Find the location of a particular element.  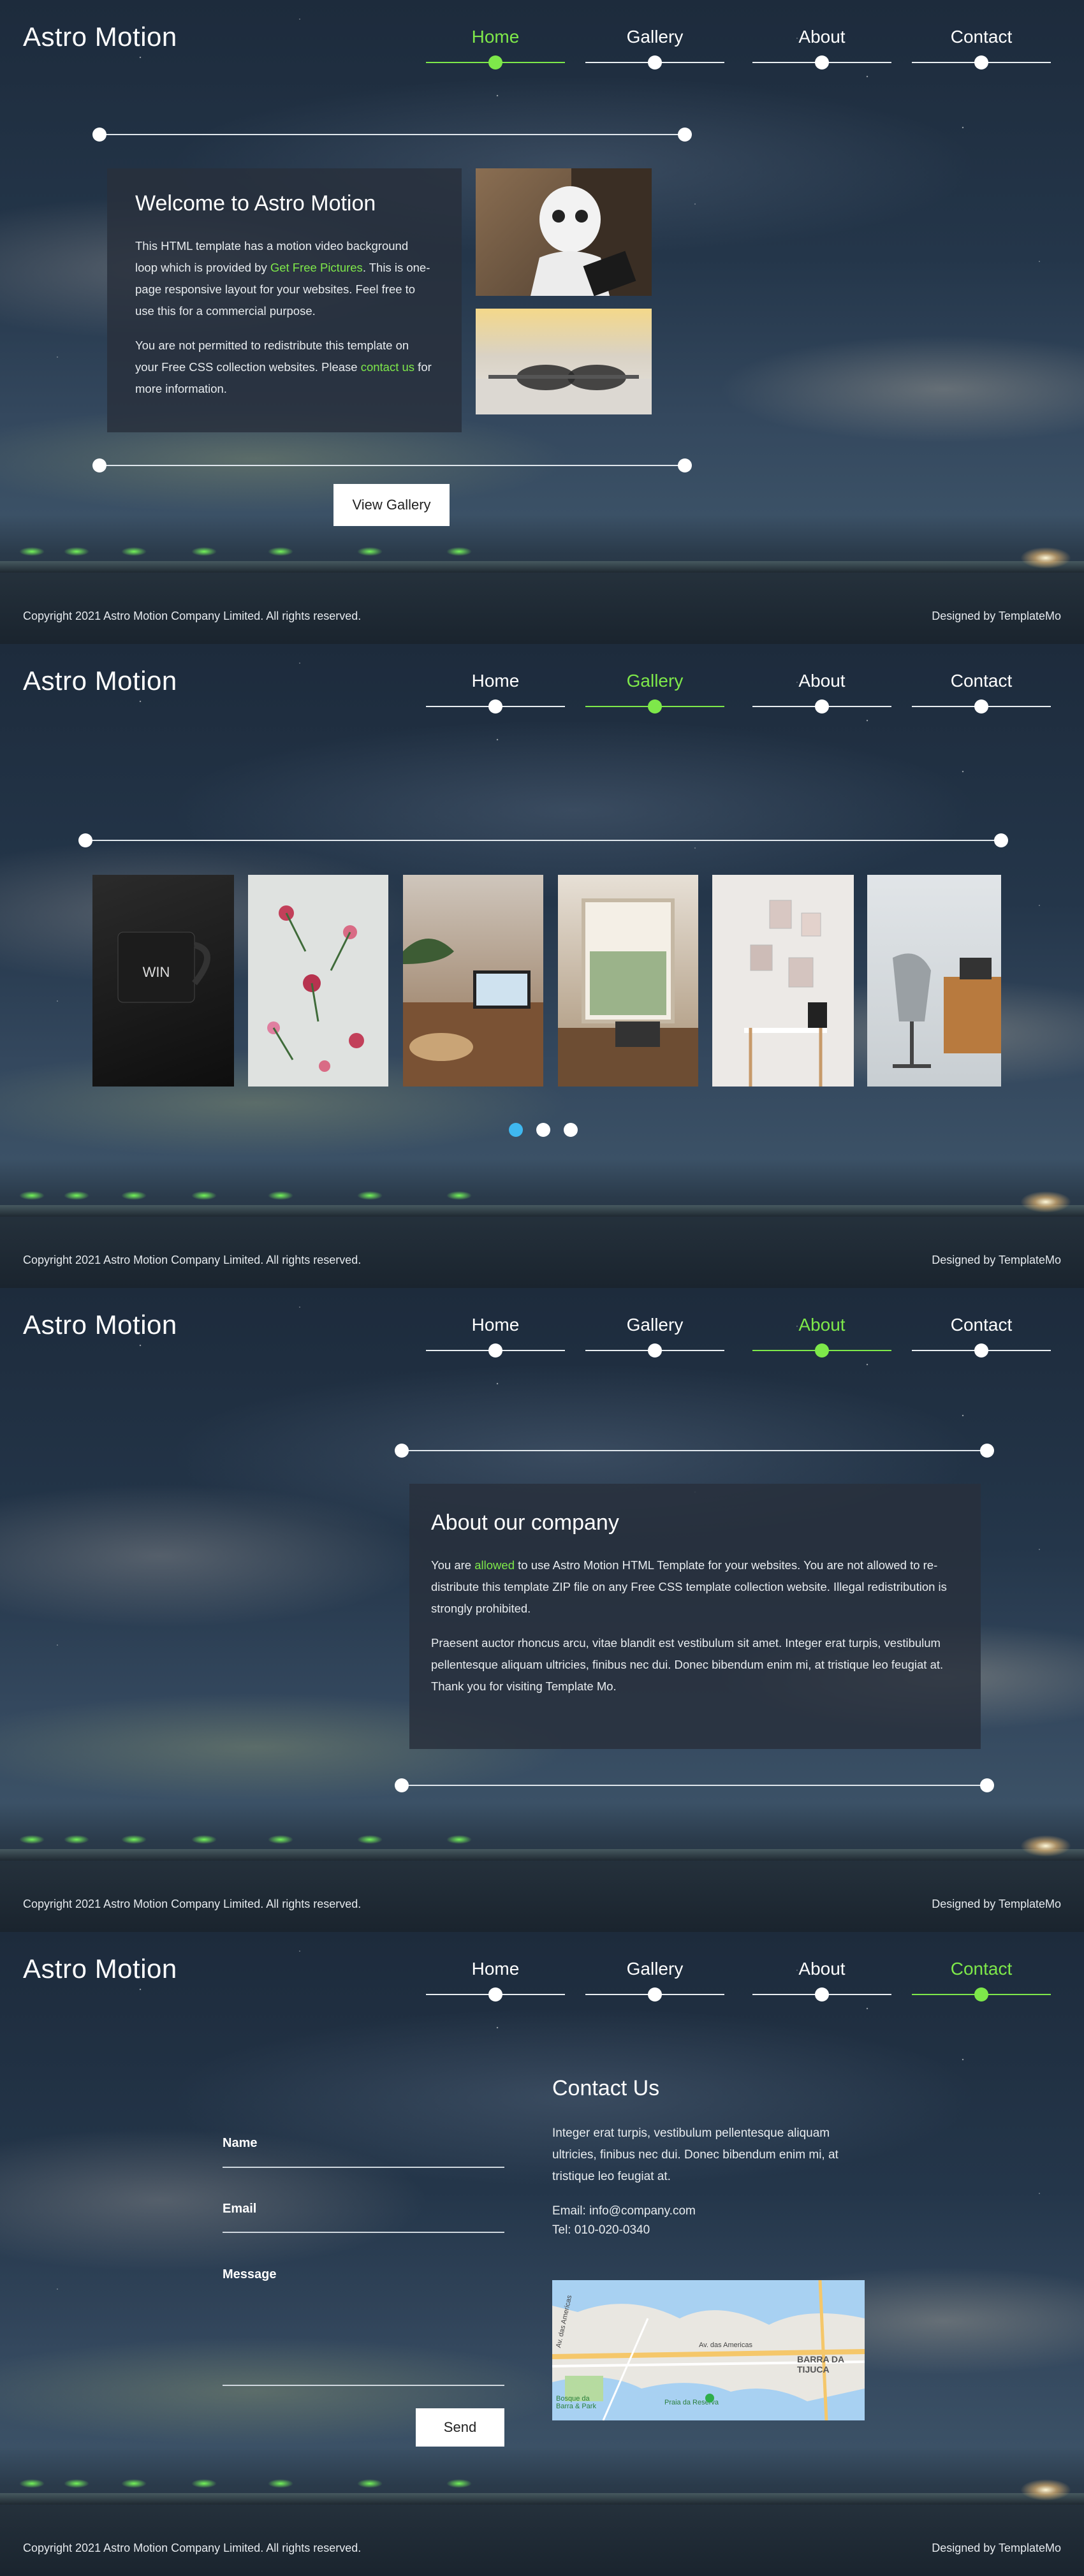

gallery-photo-laptop-cafe is located at coordinates (473, 981).